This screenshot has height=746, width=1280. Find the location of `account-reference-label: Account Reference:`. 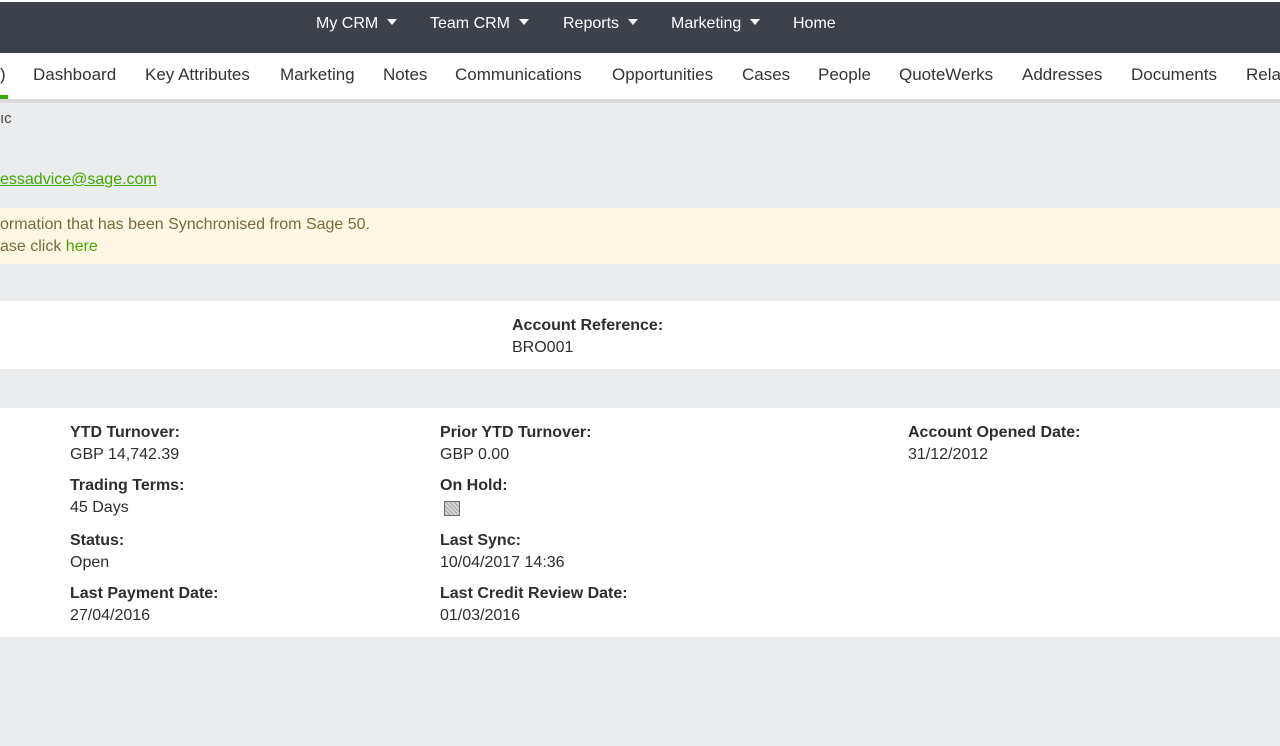

account-reference-label: Account Reference: is located at coordinates (588, 325).